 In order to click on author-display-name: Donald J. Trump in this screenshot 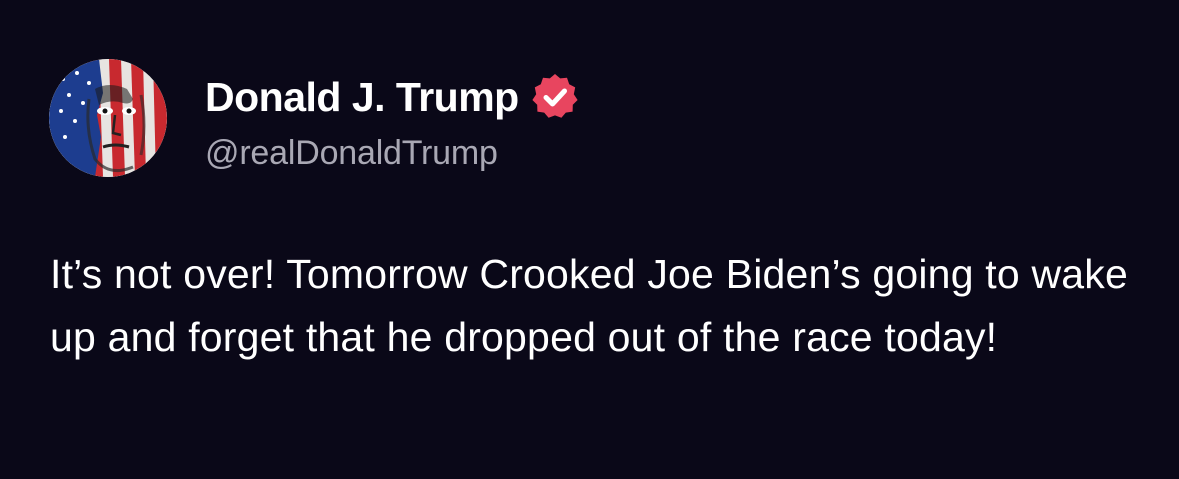, I will do `click(362, 97)`.